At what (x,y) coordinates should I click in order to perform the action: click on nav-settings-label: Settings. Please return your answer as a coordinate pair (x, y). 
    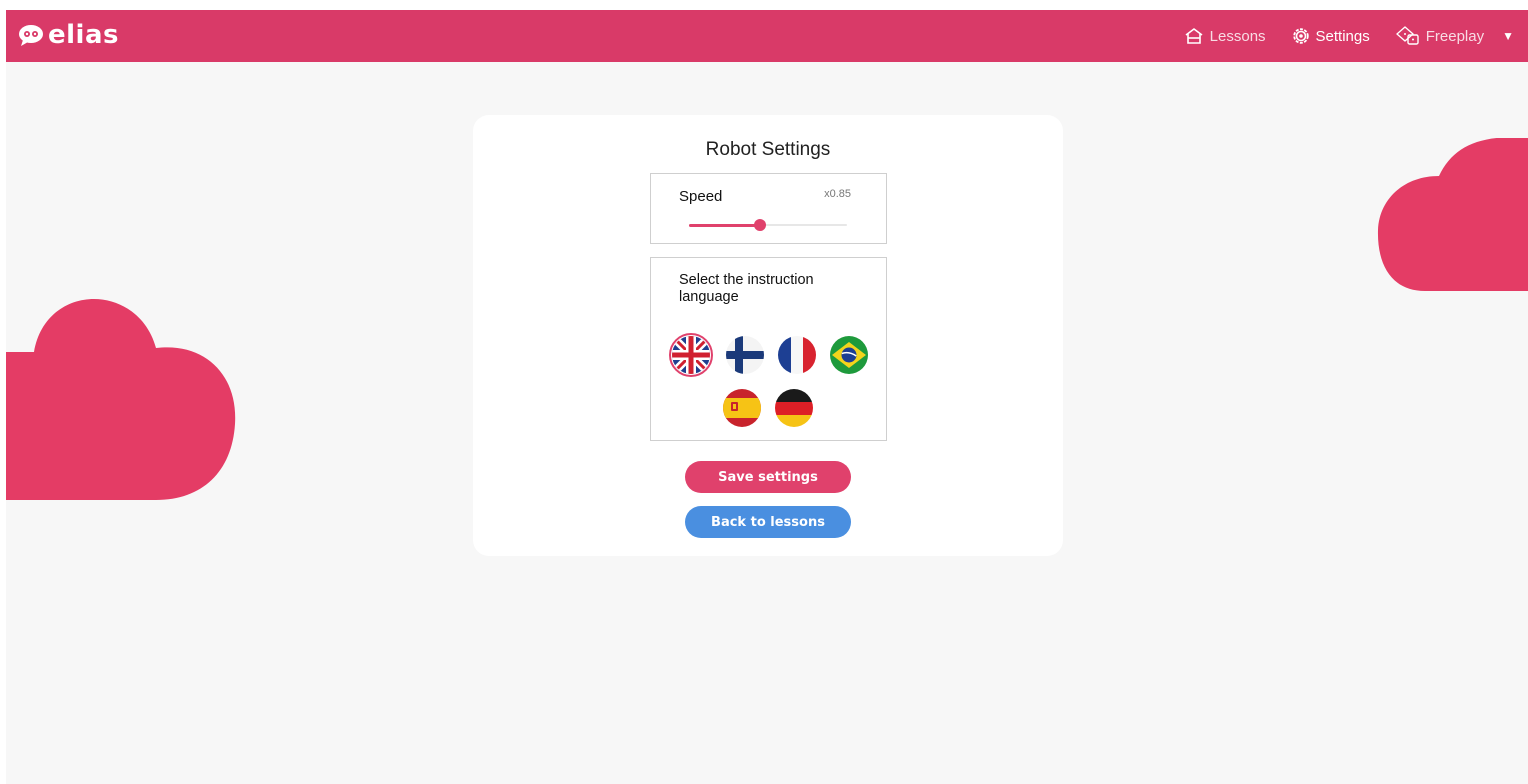
    Looking at the image, I should click on (1342, 36).